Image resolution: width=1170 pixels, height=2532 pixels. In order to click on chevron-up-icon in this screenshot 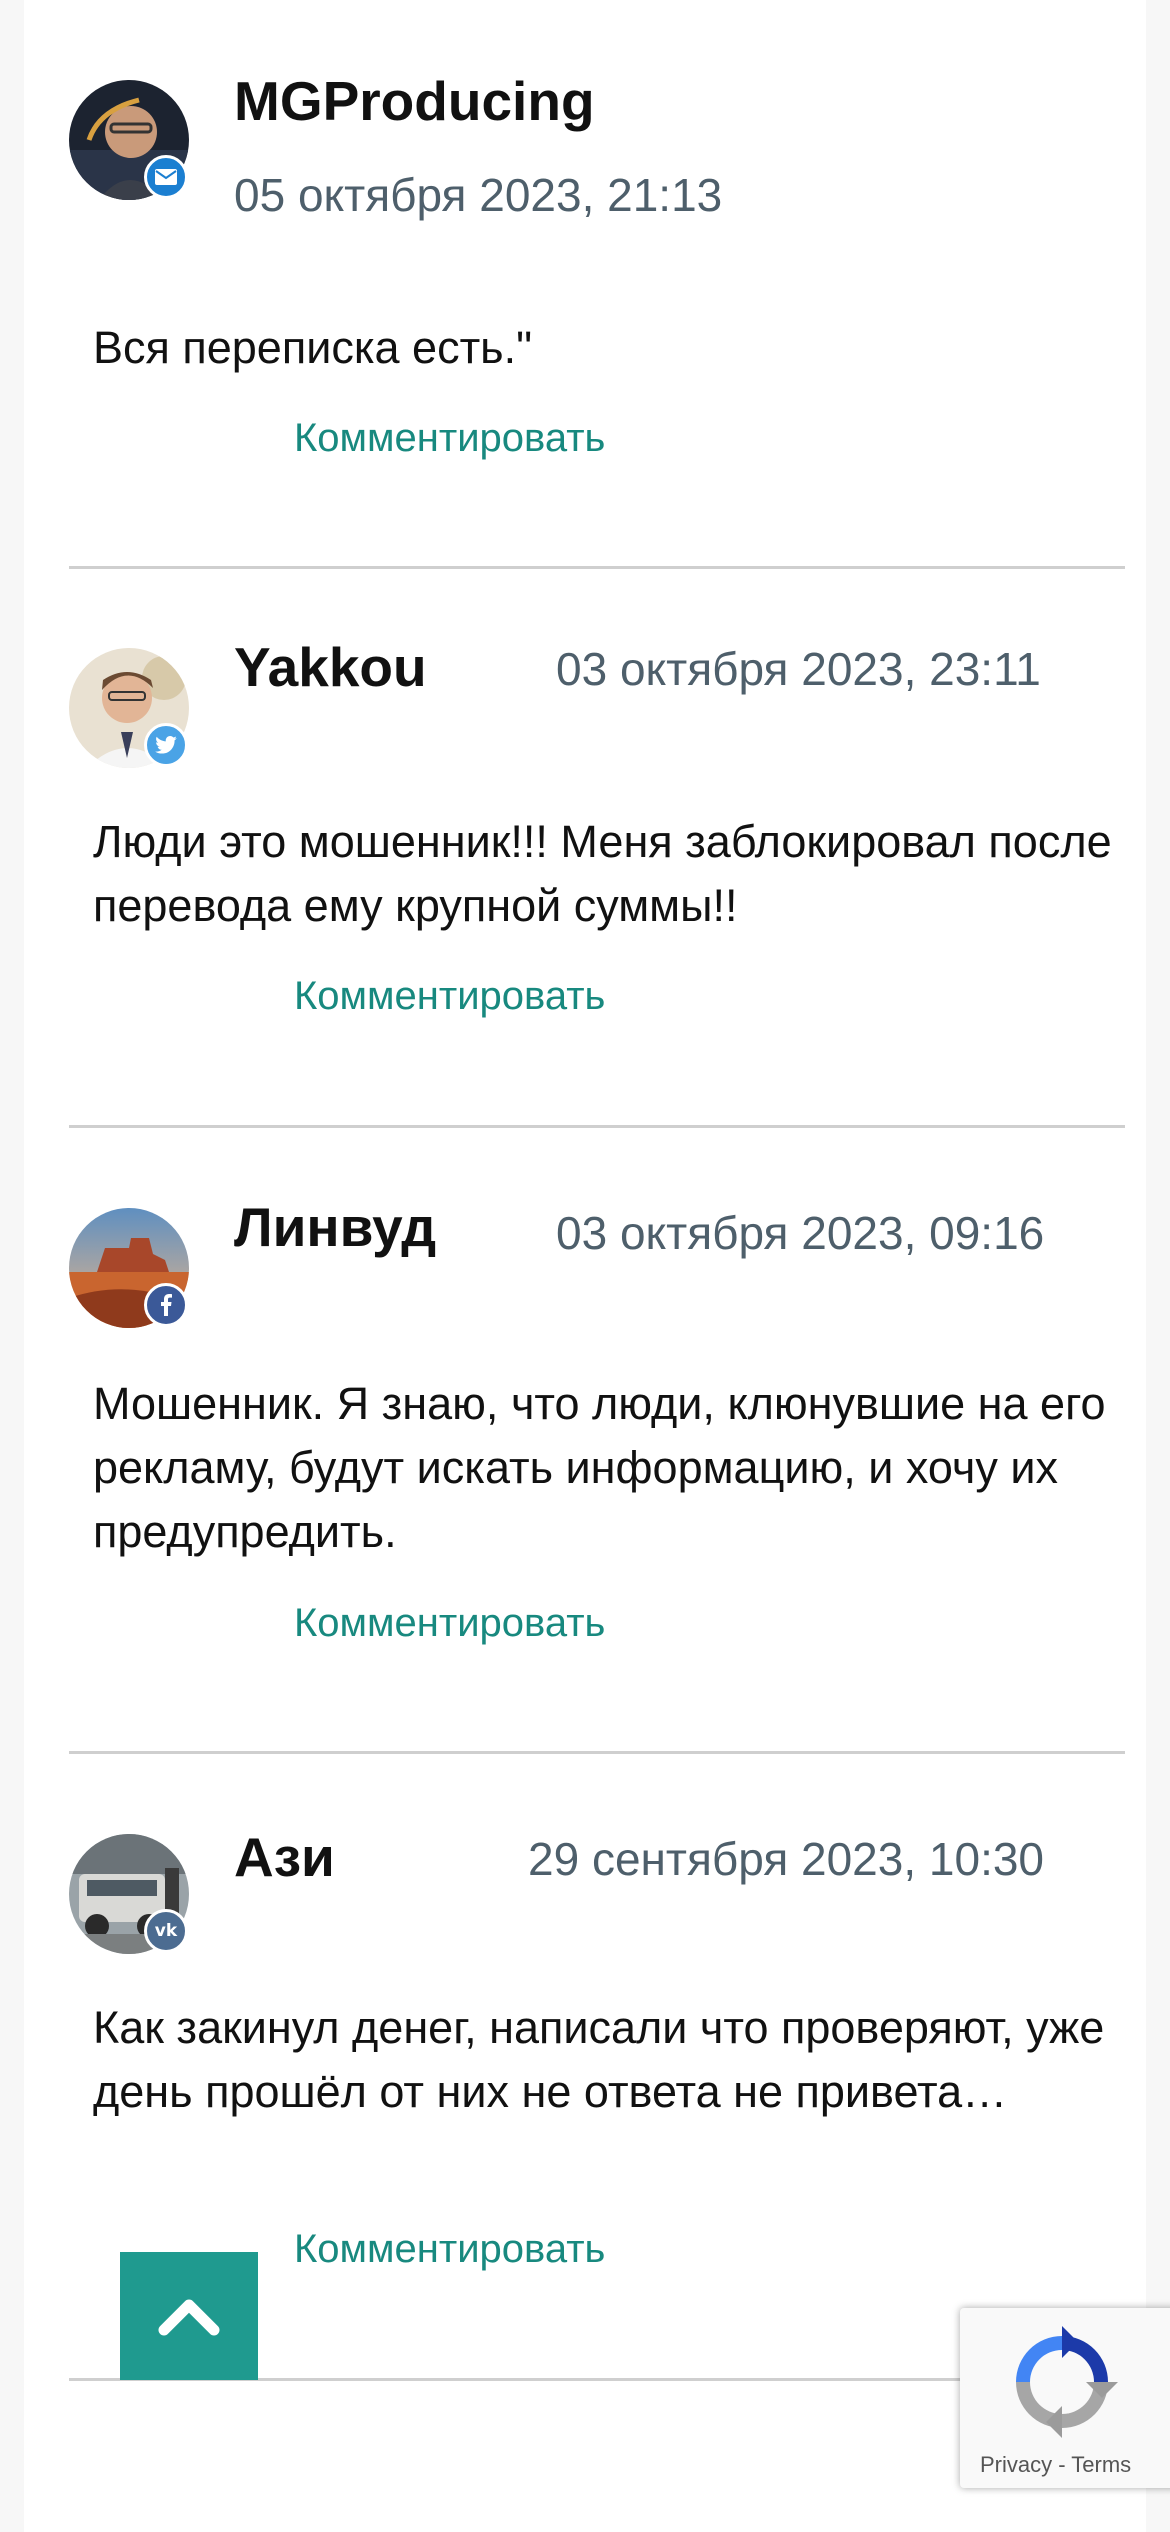, I will do `click(189, 2317)`.